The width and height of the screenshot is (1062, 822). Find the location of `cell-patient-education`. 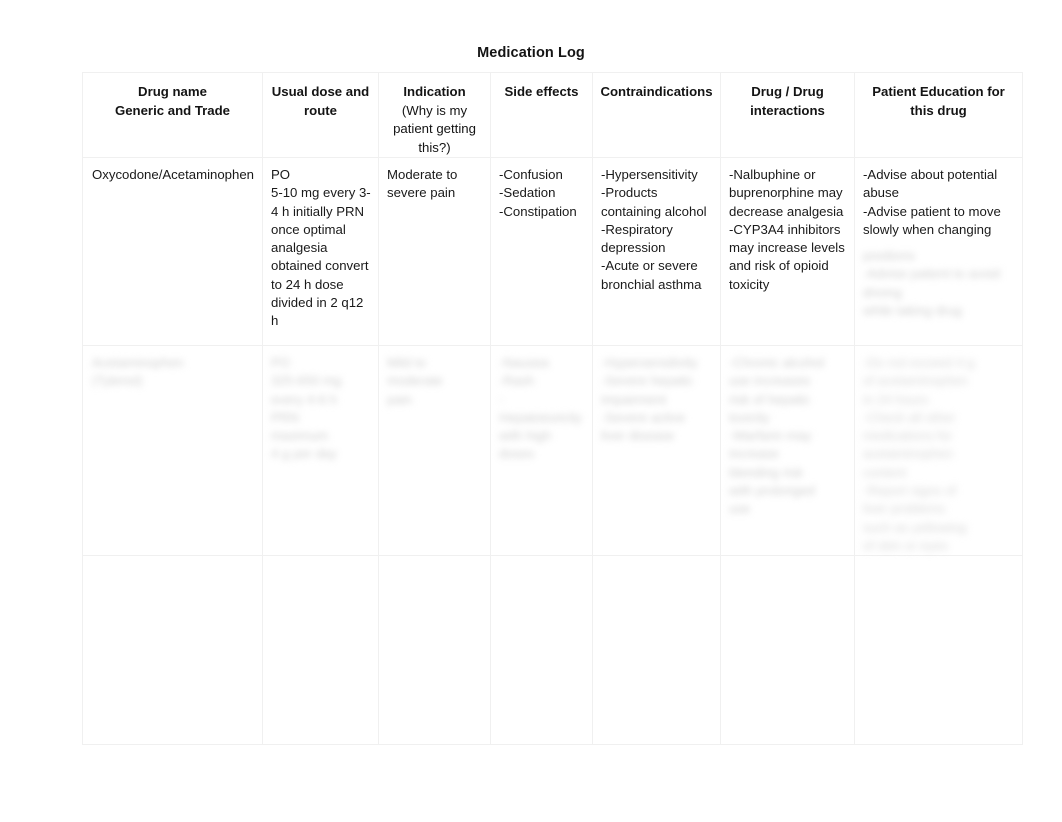

cell-patient-education is located at coordinates (938, 650).